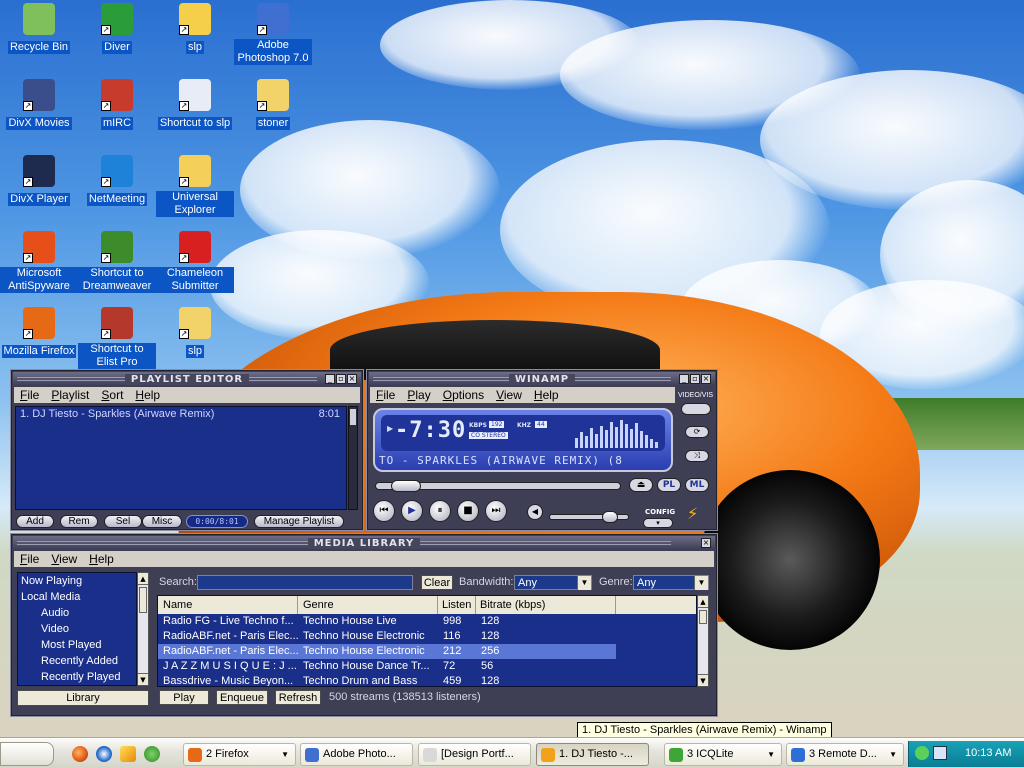  Describe the element at coordinates (128, 754) in the screenshot. I see `winamp-icon` at that location.